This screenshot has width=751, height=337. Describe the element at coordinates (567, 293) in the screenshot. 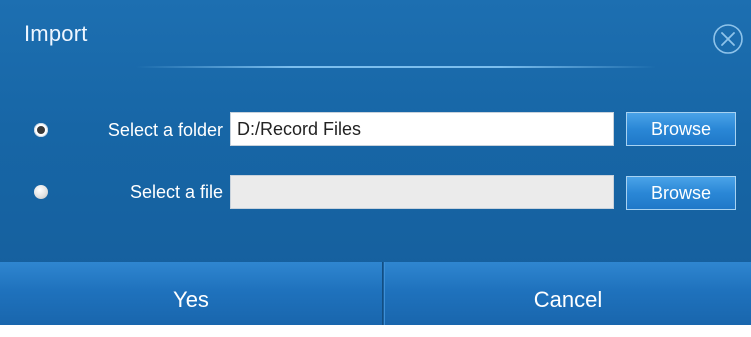

I see `cancel-button: Cancel` at that location.